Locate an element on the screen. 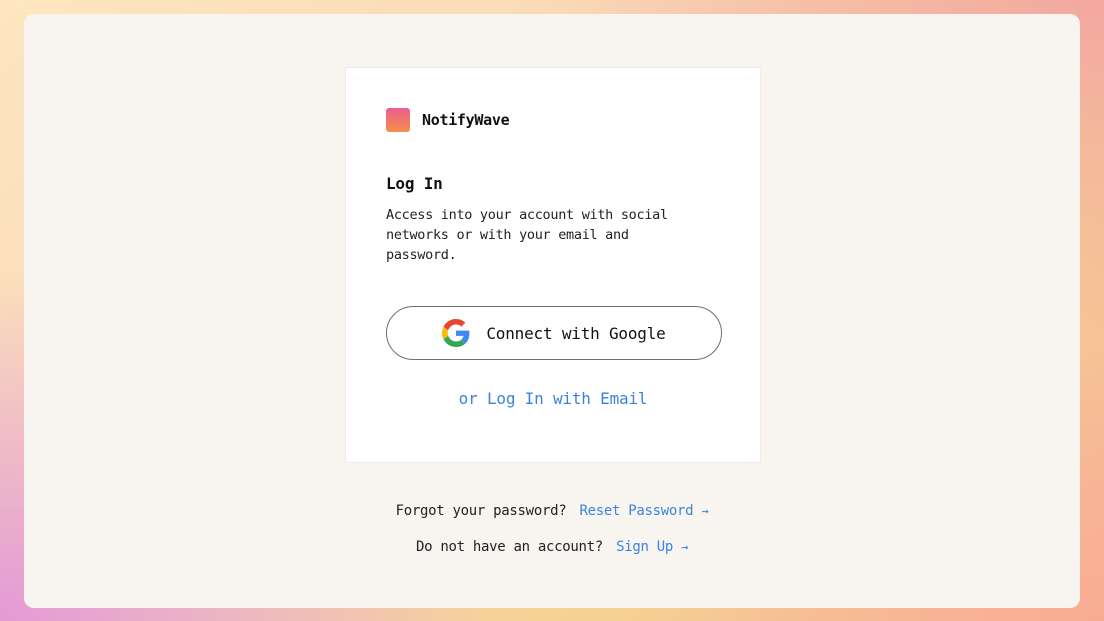 The image size is (1104, 621). connect-google-button: Connect with Google is located at coordinates (554, 333).